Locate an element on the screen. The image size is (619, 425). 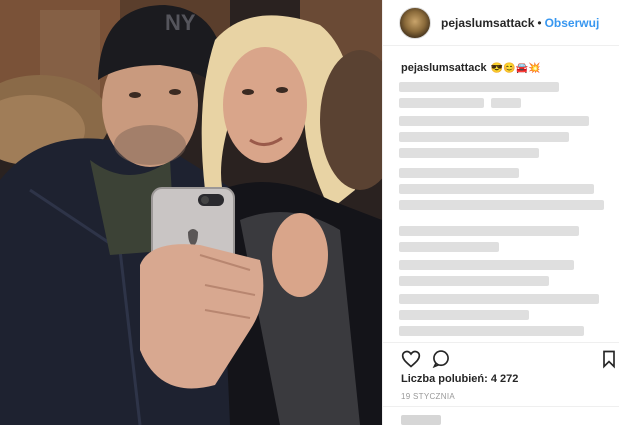
follow-button: Obserwuj is located at coordinates (572, 23).